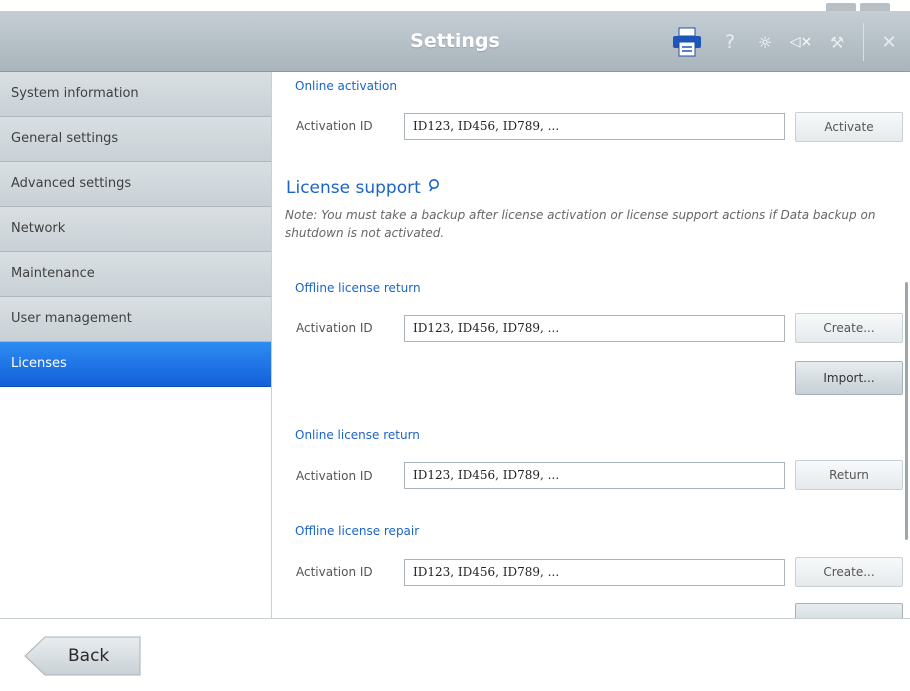  What do you see at coordinates (357, 531) in the screenshot?
I see `offline-license-repair-heading: Offline license repair` at bounding box center [357, 531].